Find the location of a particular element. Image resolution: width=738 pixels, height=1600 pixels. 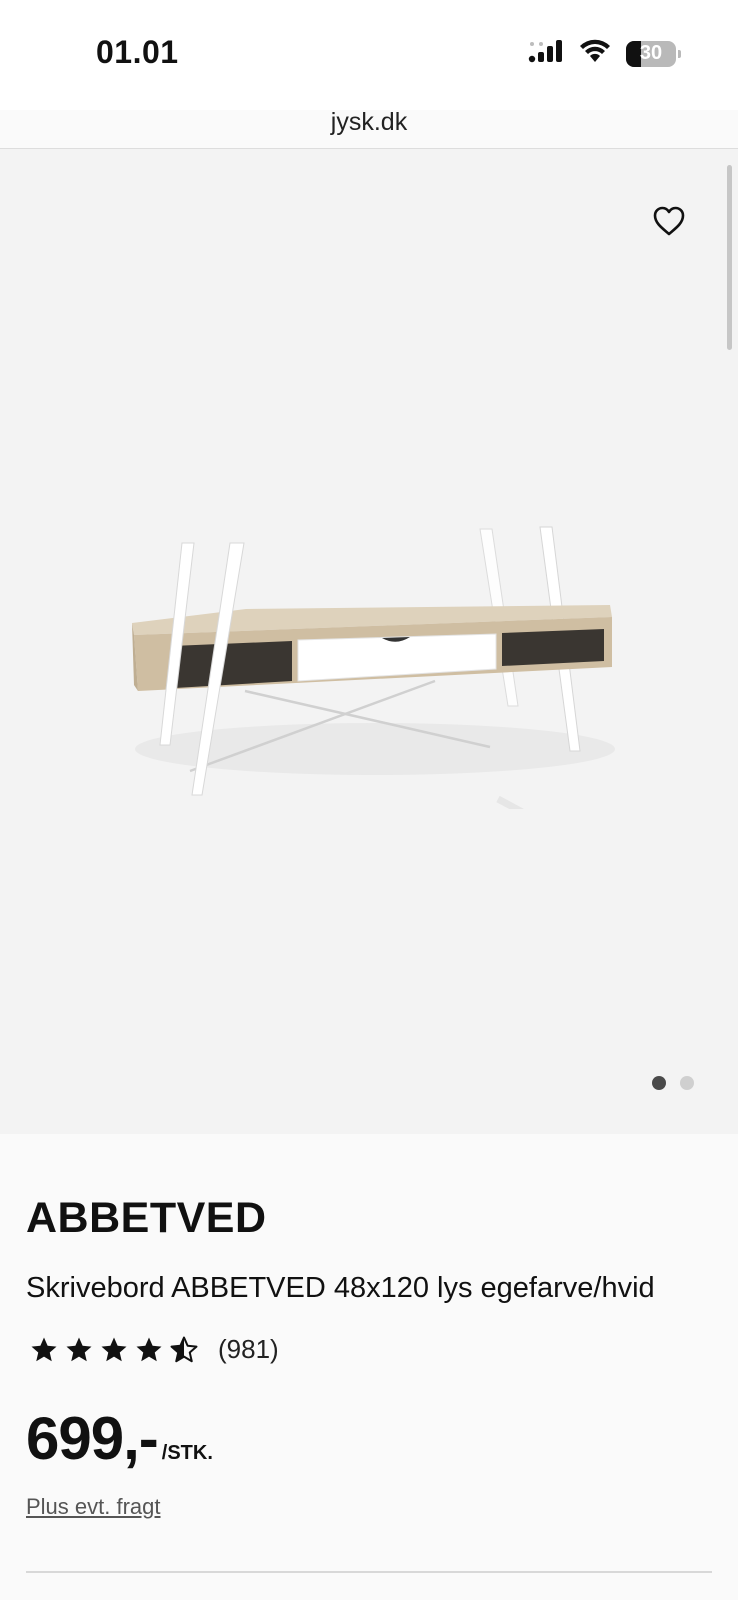

rating-stars is located at coordinates (114, 1350).